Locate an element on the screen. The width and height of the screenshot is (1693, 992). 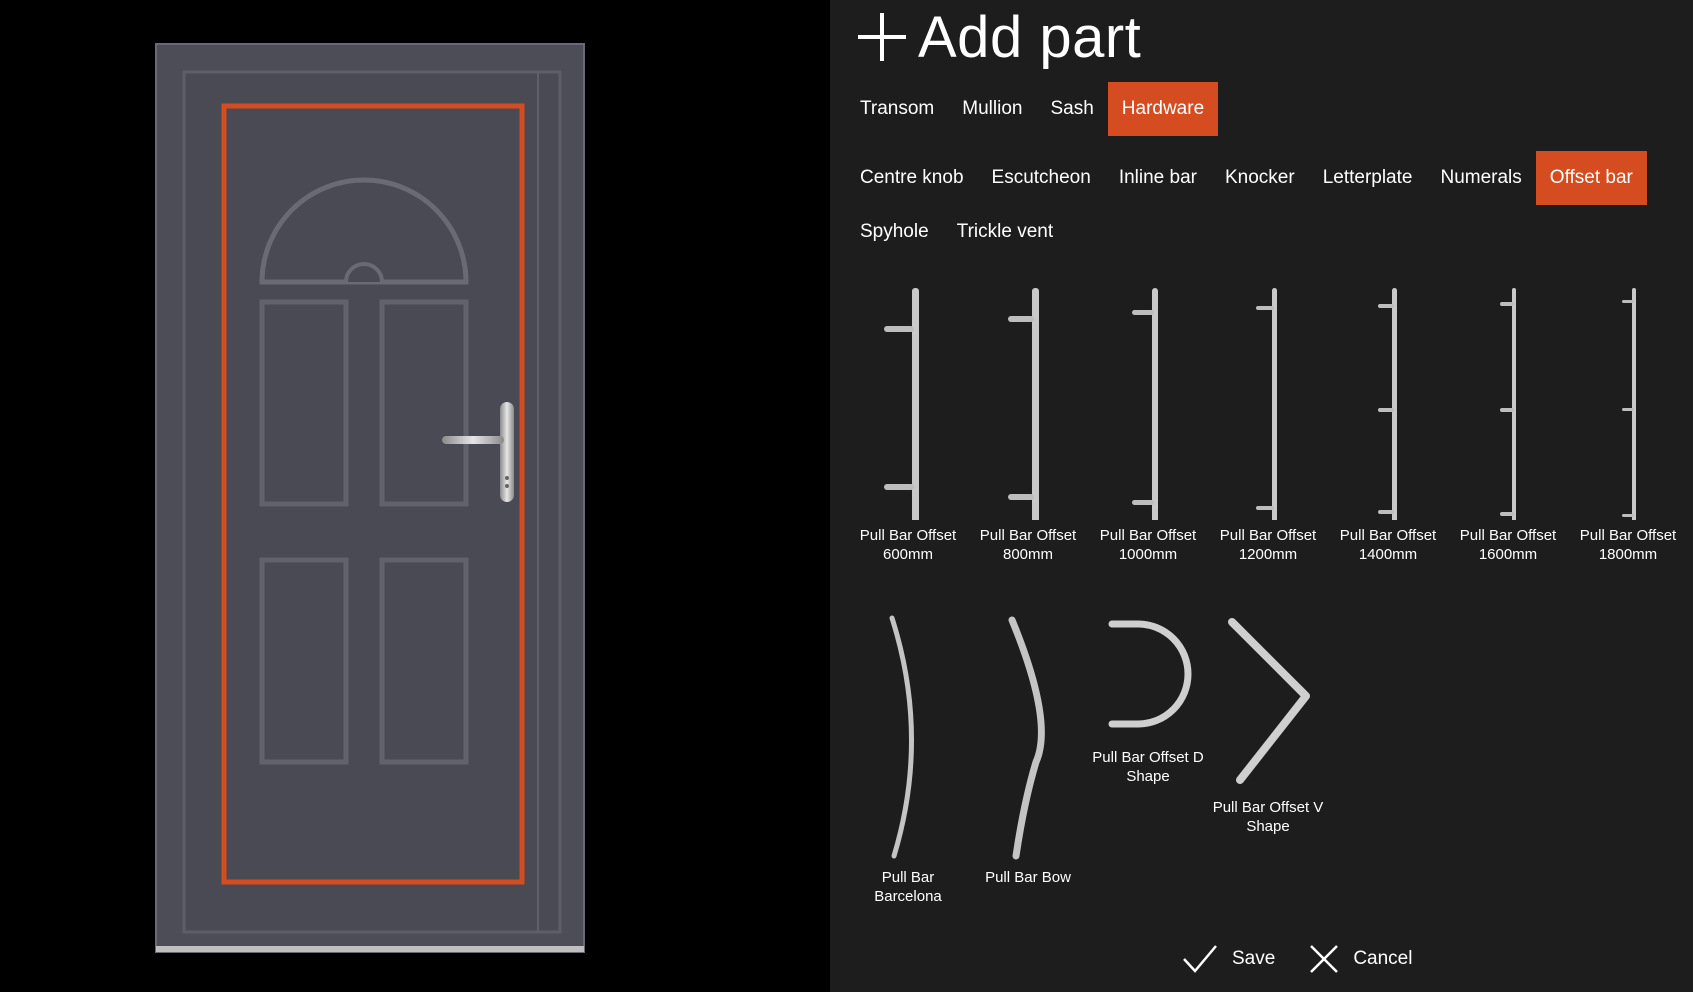
part-type-tabs: Transom Mullion Sash Hardware is located at coordinates (1032, 109).